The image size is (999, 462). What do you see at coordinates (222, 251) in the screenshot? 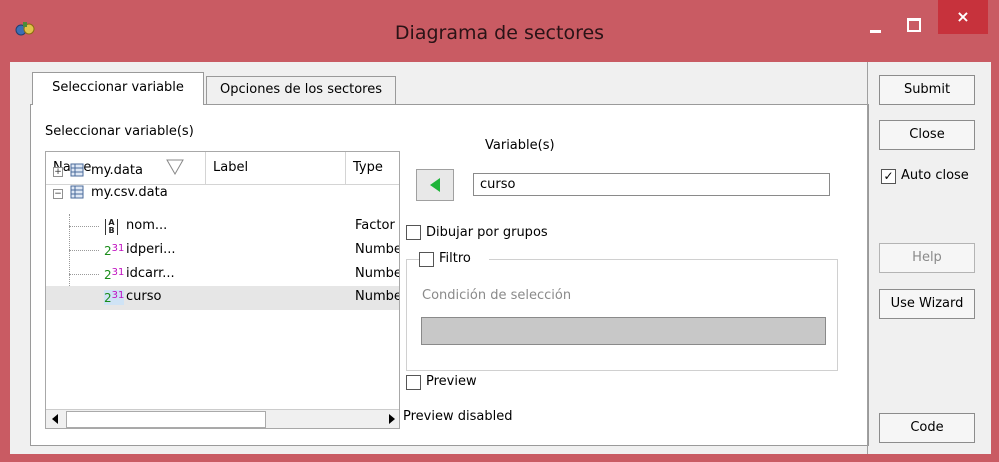
I see `tree-row-variable: 231 idperi... Numbe` at bounding box center [222, 251].